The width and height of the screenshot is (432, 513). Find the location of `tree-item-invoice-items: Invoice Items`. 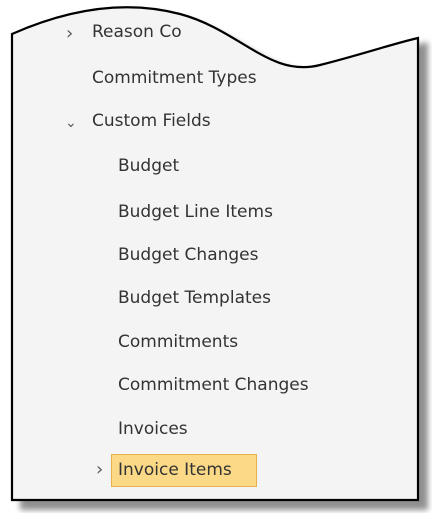

tree-item-invoice-items: Invoice Items is located at coordinates (175, 470).